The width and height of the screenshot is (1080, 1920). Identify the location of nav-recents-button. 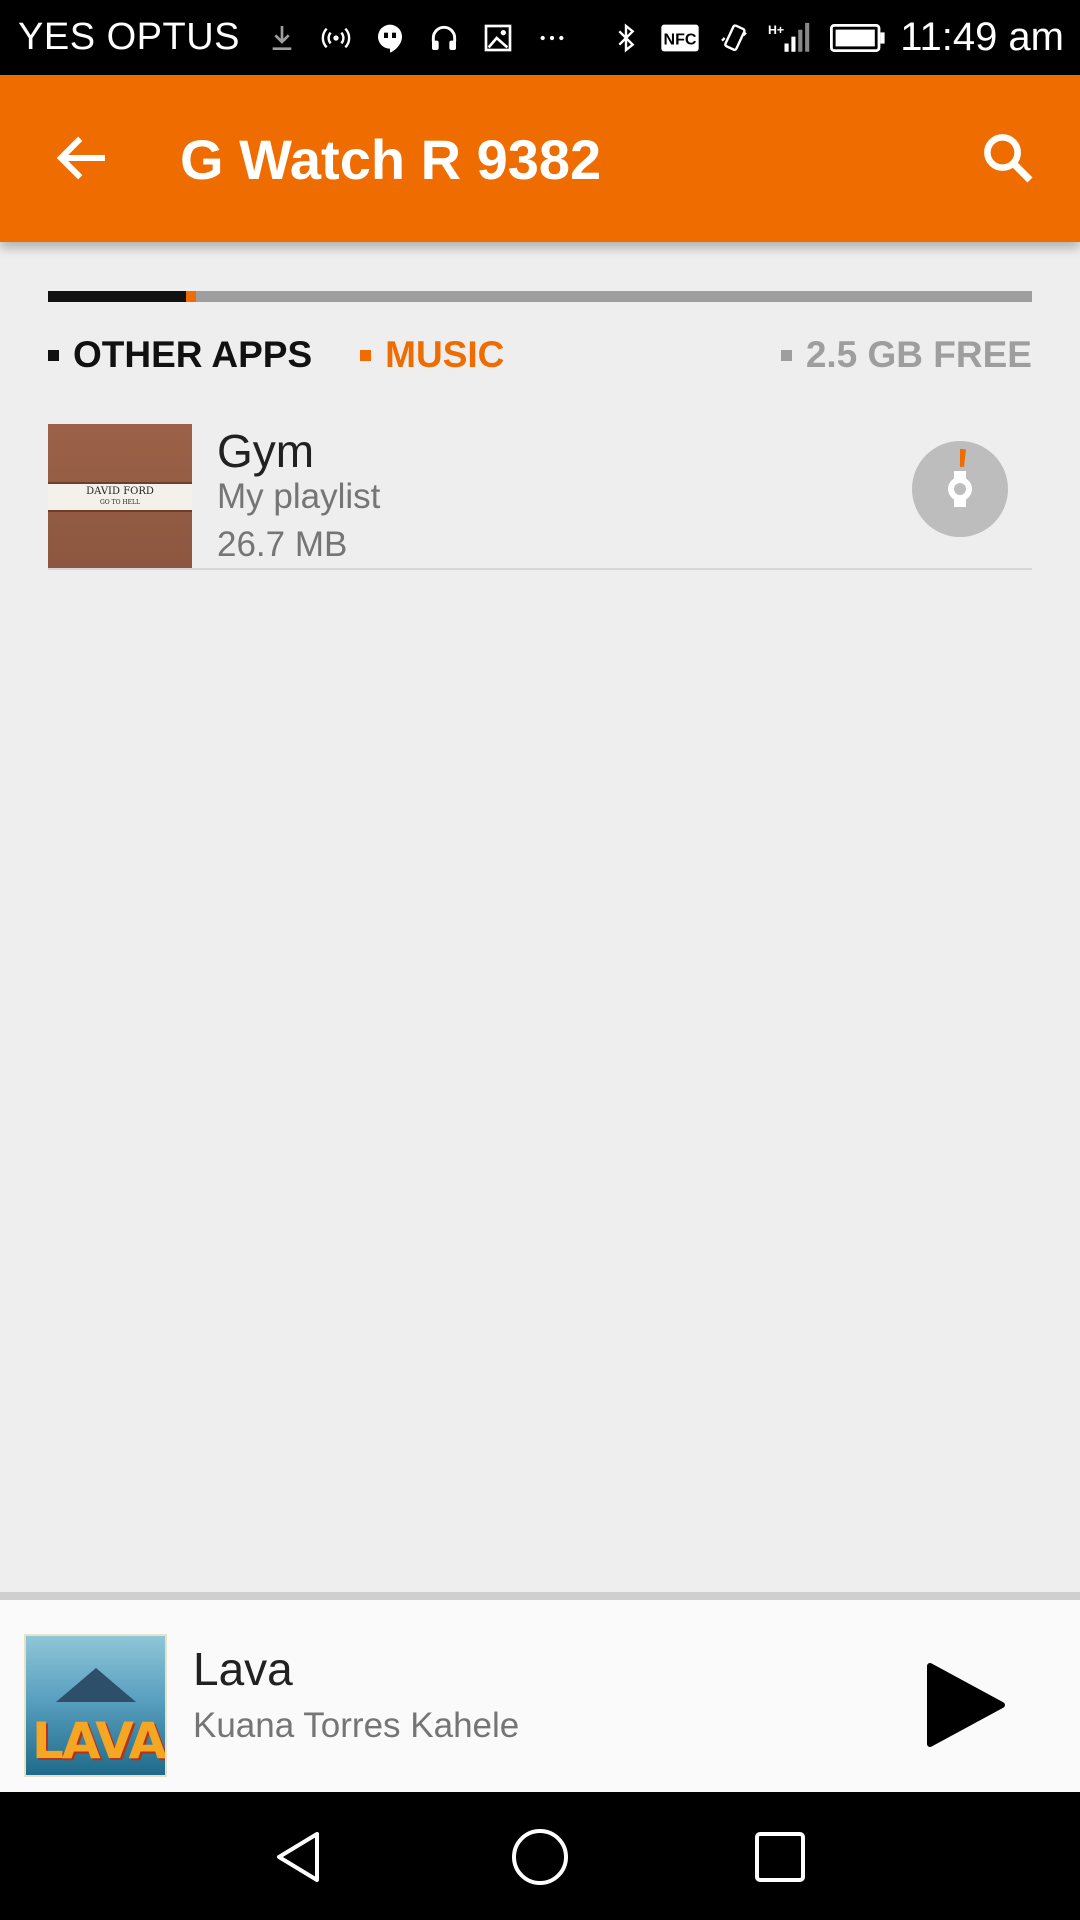
(780, 1857).